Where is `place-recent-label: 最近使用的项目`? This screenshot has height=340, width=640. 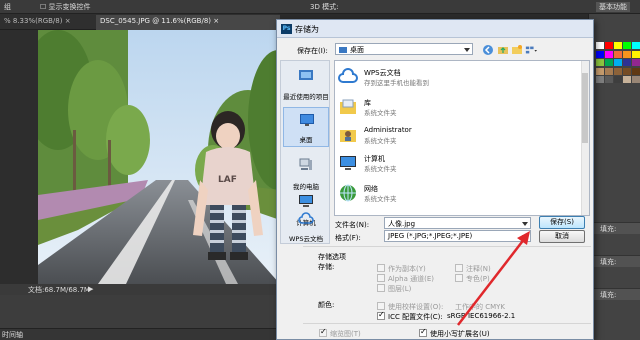 place-recent-label: 最近使用的项目 is located at coordinates (306, 97).